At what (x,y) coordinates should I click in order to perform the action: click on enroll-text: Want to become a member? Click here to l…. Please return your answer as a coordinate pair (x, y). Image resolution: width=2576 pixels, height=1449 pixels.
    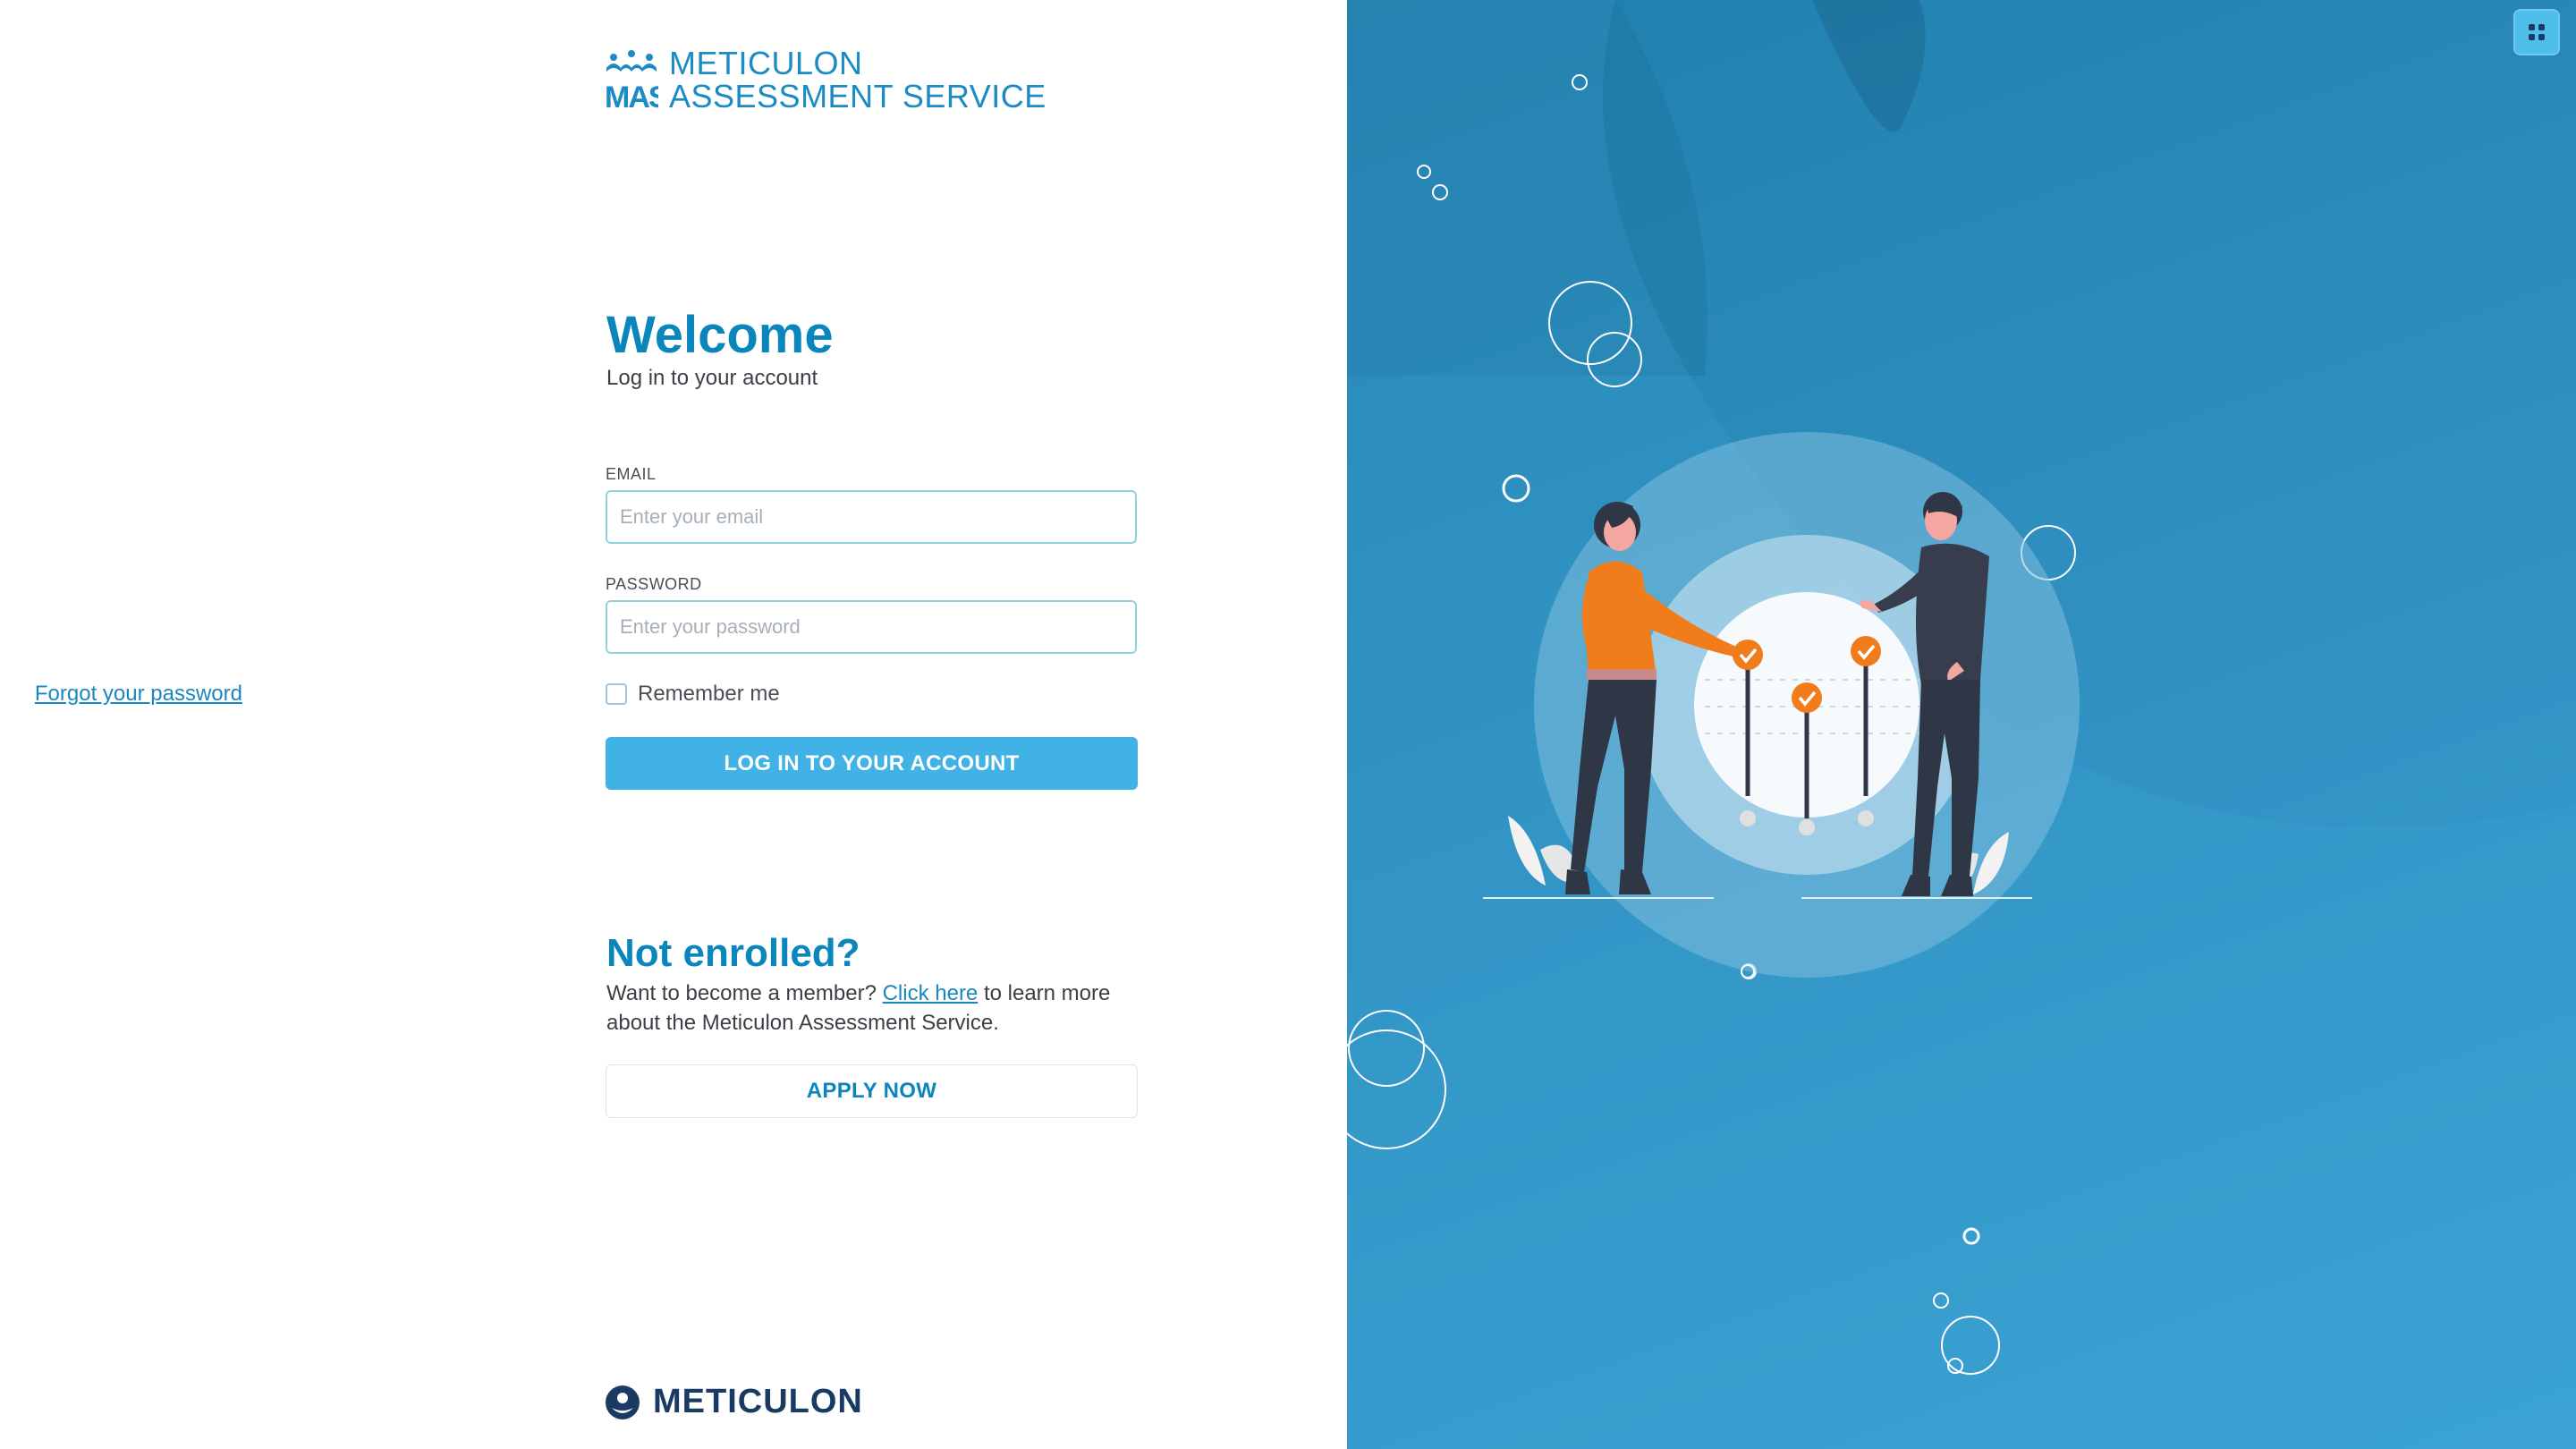
    Looking at the image, I should click on (874, 1008).